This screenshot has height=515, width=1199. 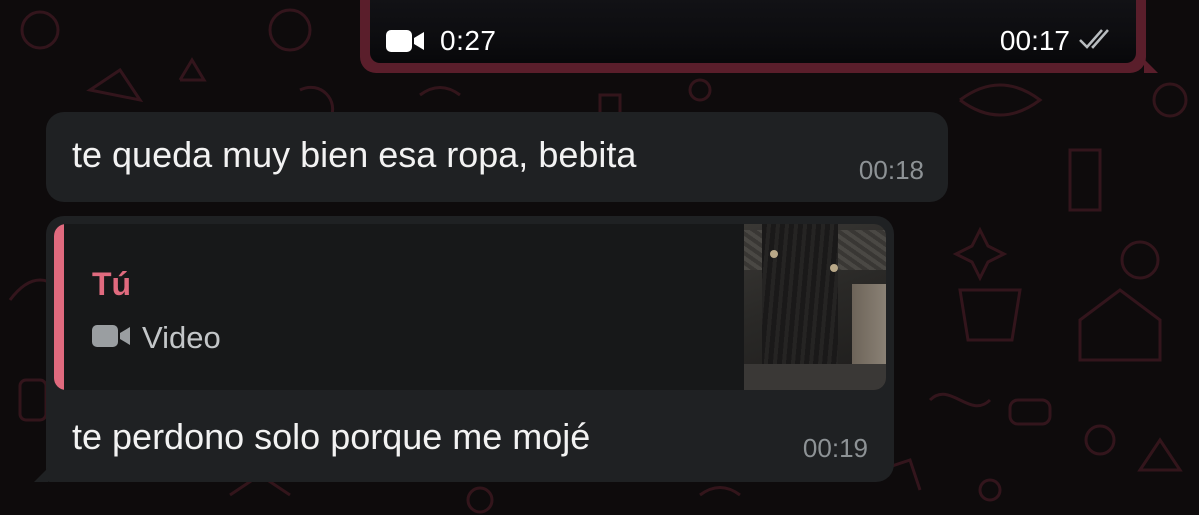 What do you see at coordinates (815, 307) in the screenshot?
I see `quote-video-thumbnail` at bounding box center [815, 307].